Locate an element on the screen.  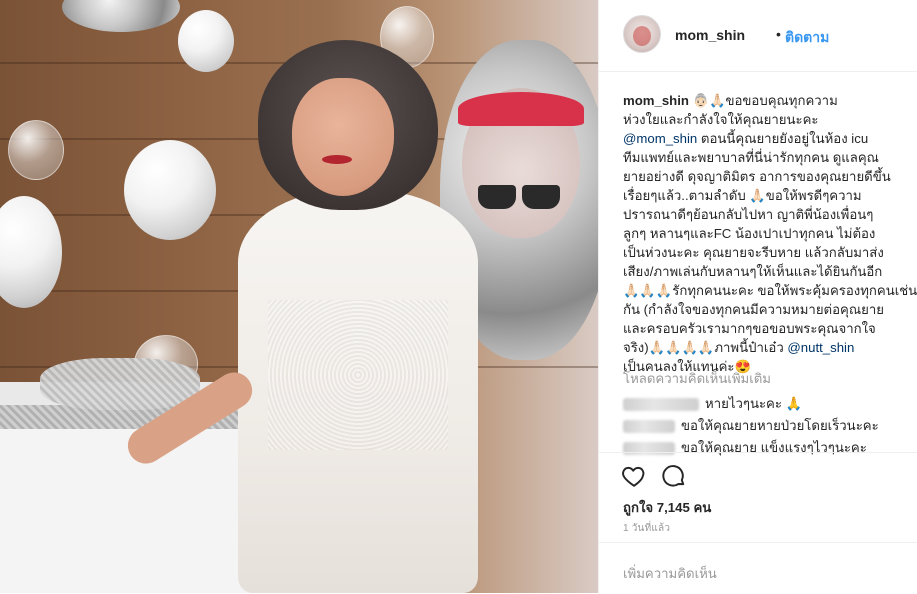
post-actions is located at coordinates (758, 472).